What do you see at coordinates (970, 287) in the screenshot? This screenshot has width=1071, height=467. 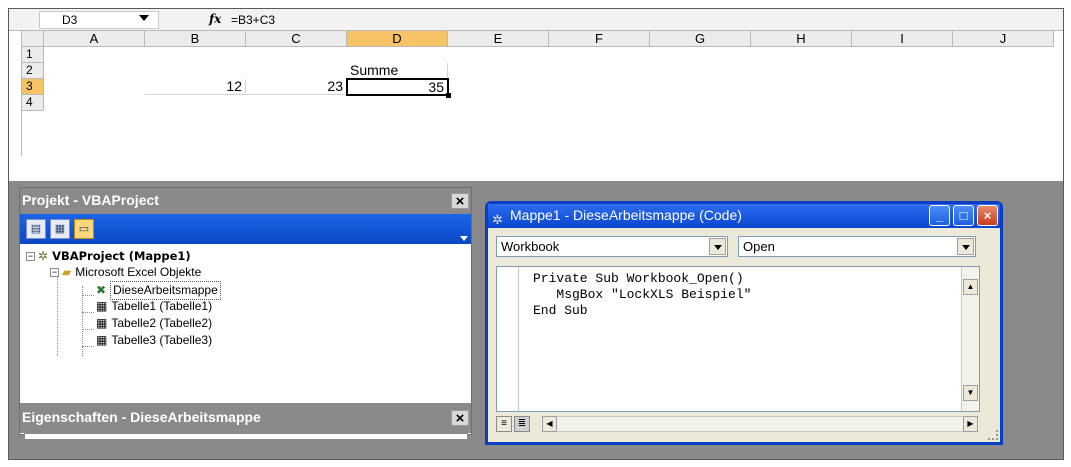 I see `scroll-up-icon: ▲` at bounding box center [970, 287].